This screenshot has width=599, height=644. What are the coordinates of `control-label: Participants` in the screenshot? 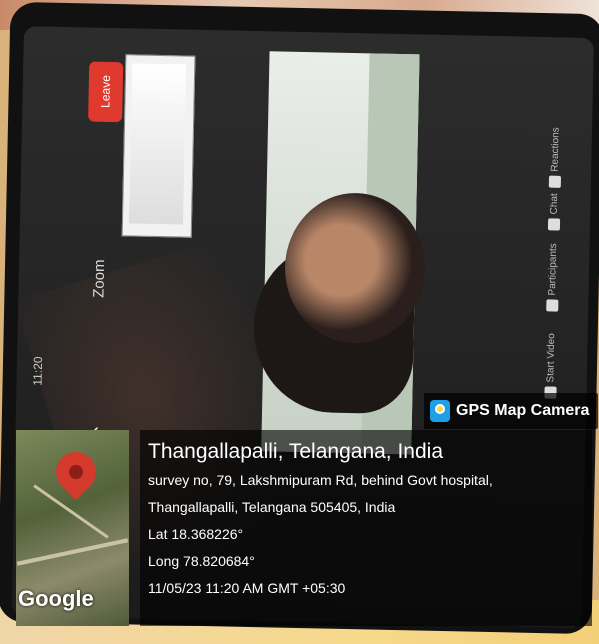 It's located at (553, 269).